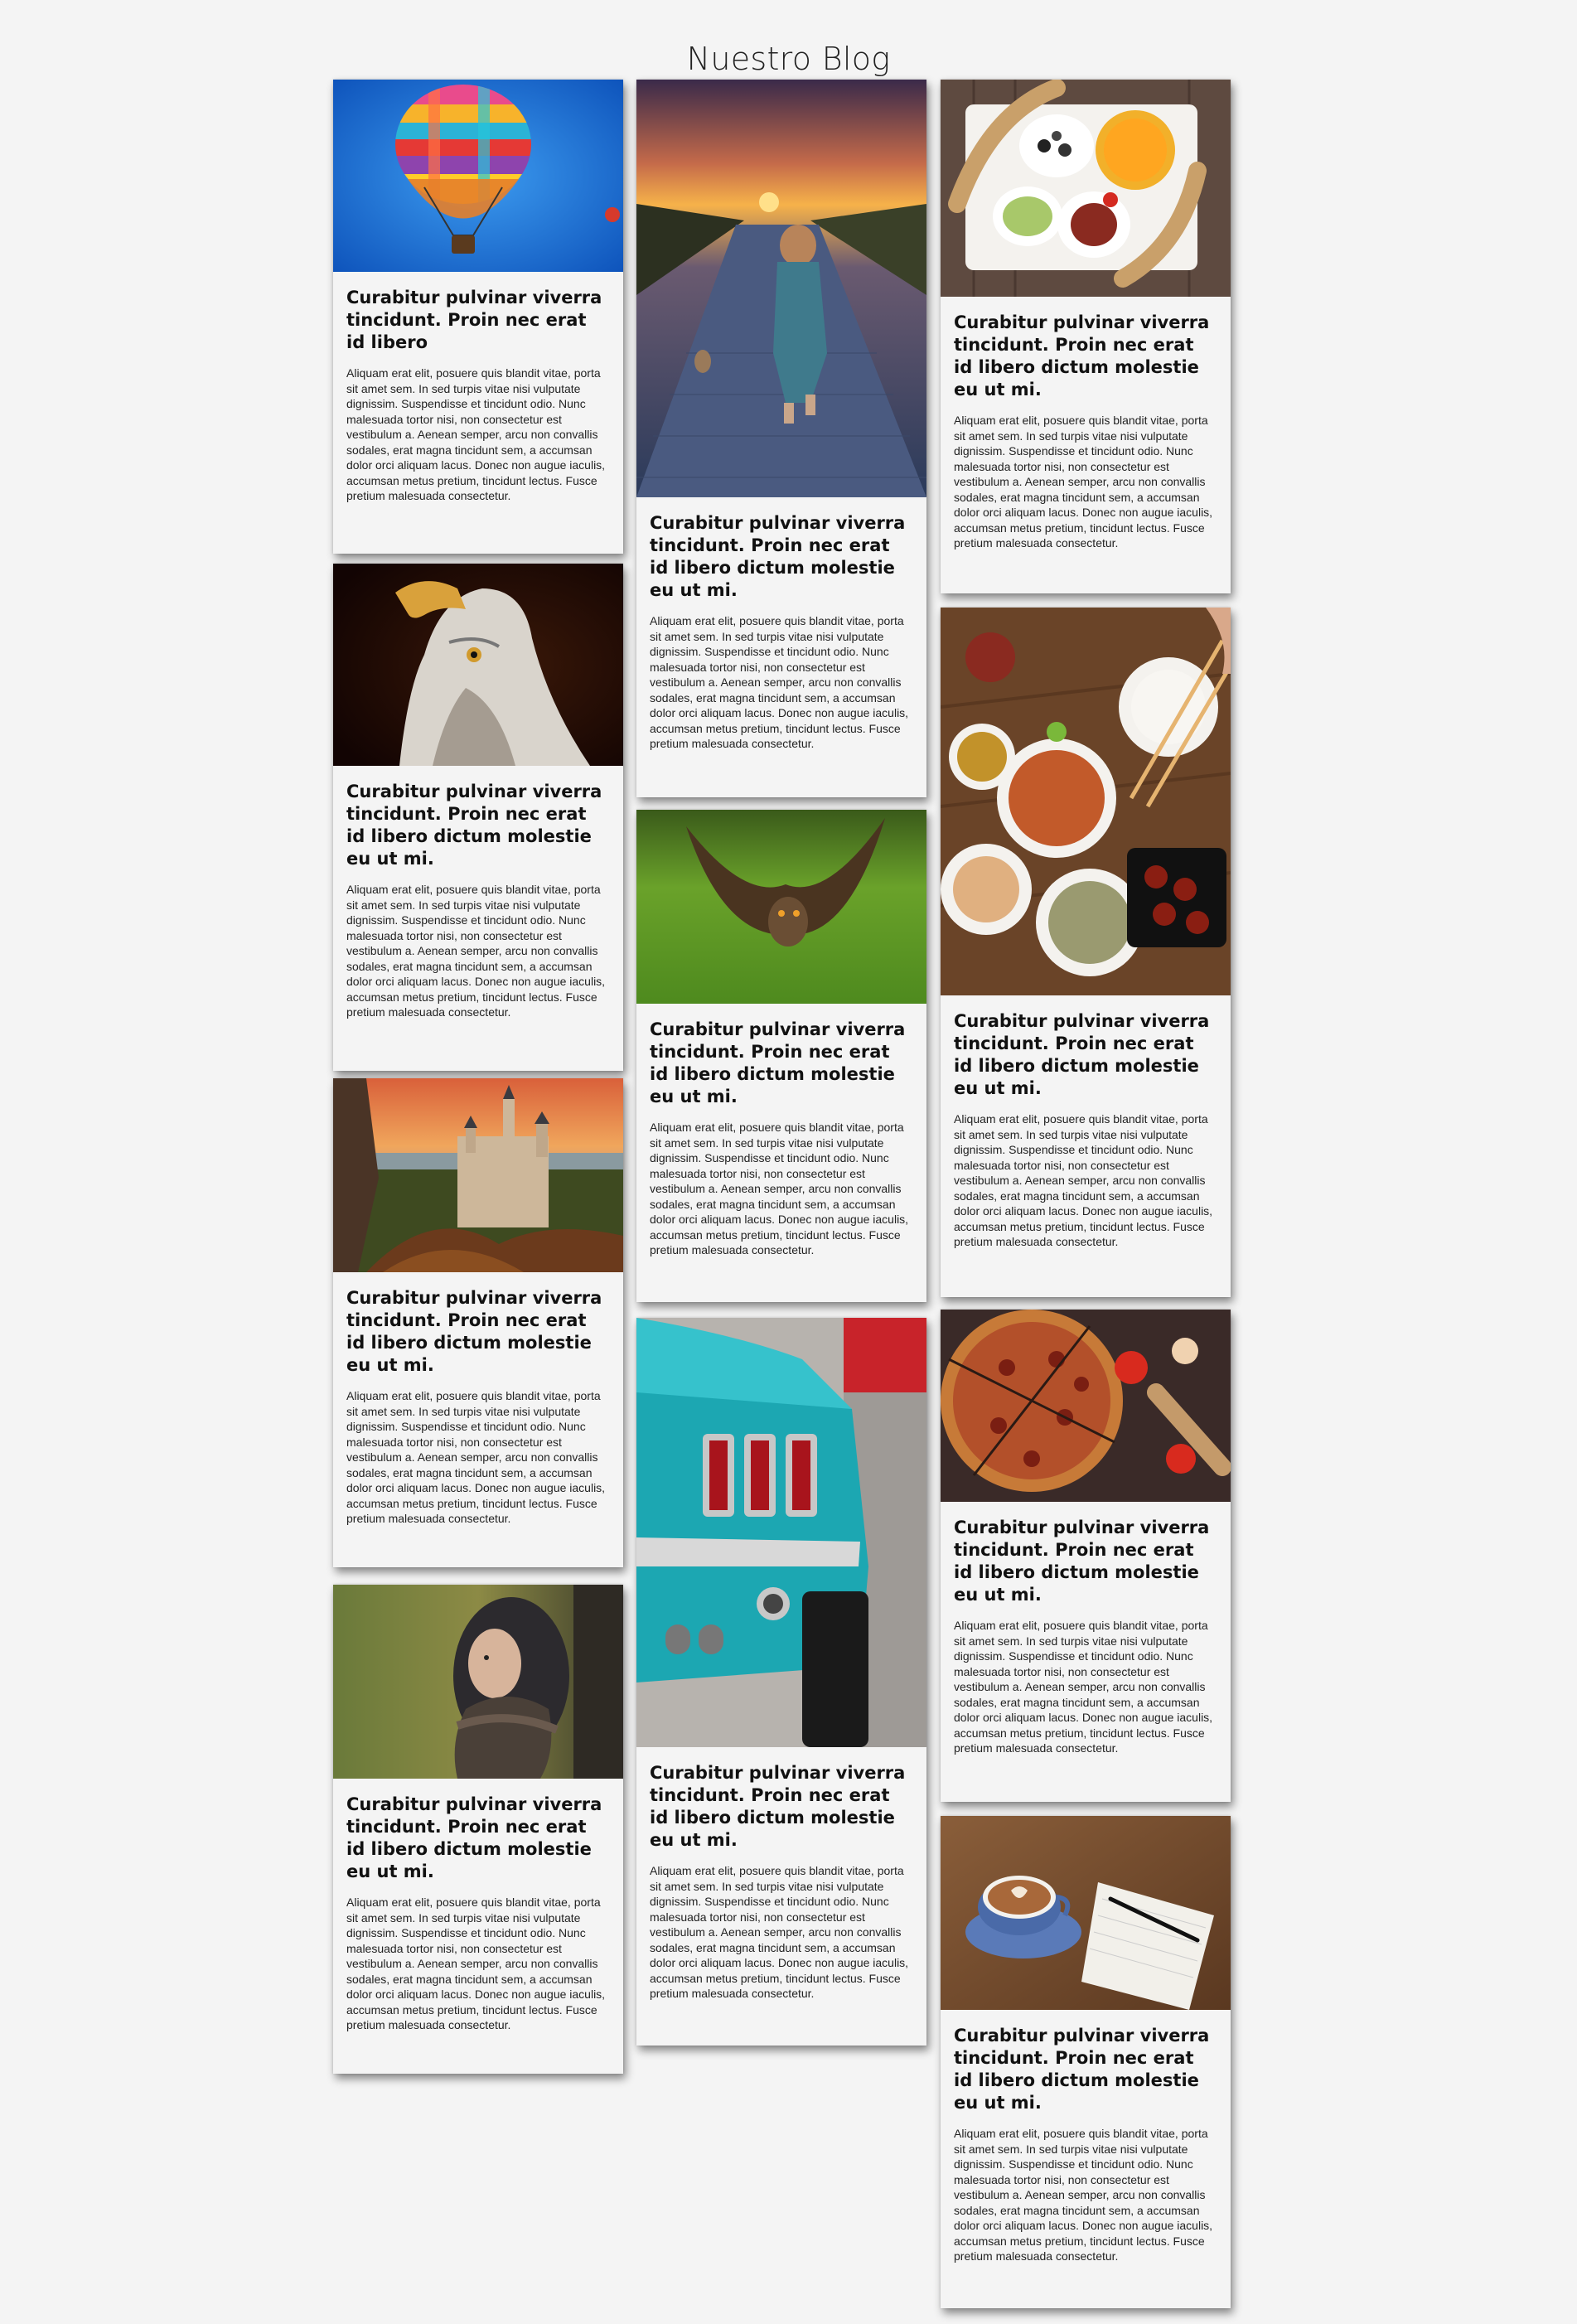 This screenshot has height=2324, width=1577. I want to click on child-sunset-road-image, so click(781, 288).